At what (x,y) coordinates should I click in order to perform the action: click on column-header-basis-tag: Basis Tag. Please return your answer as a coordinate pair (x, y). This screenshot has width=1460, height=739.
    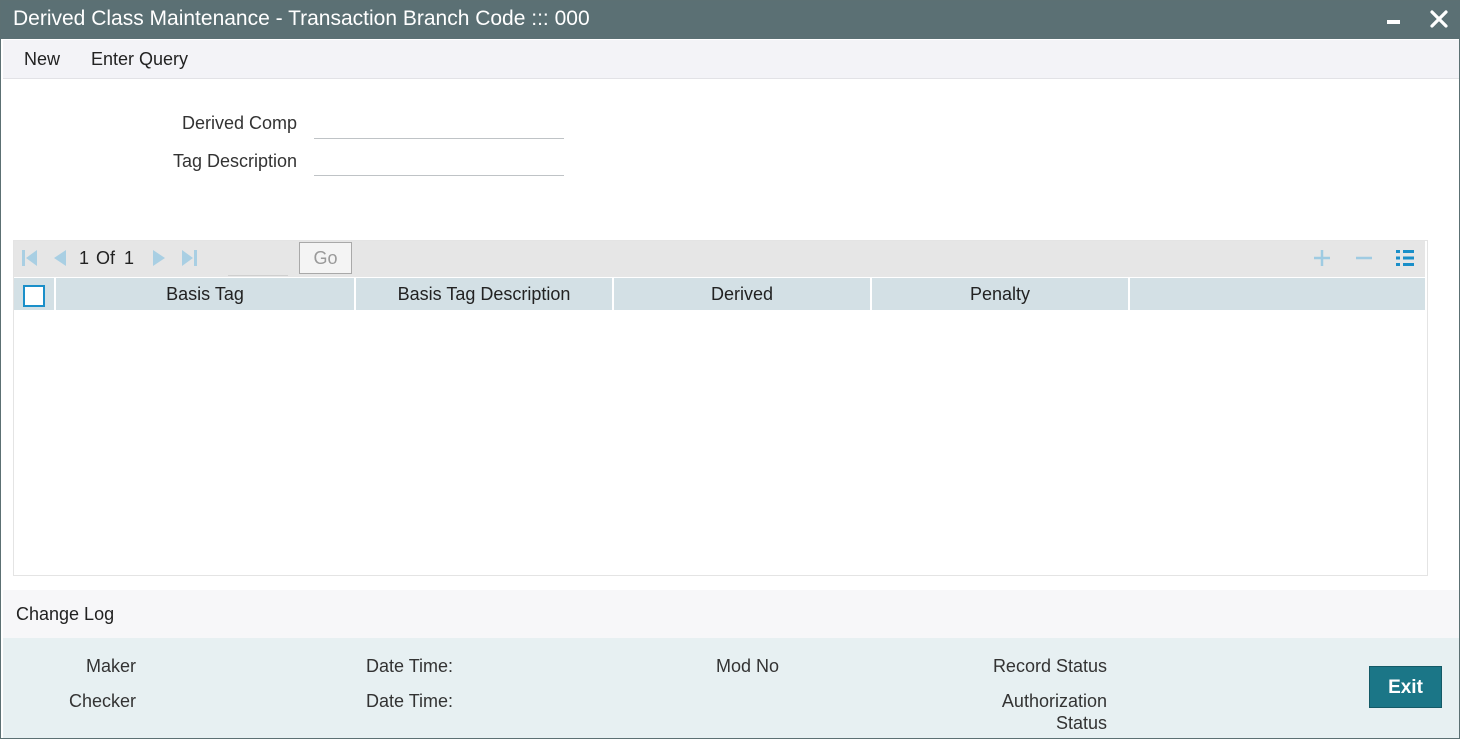
    Looking at the image, I should click on (206, 294).